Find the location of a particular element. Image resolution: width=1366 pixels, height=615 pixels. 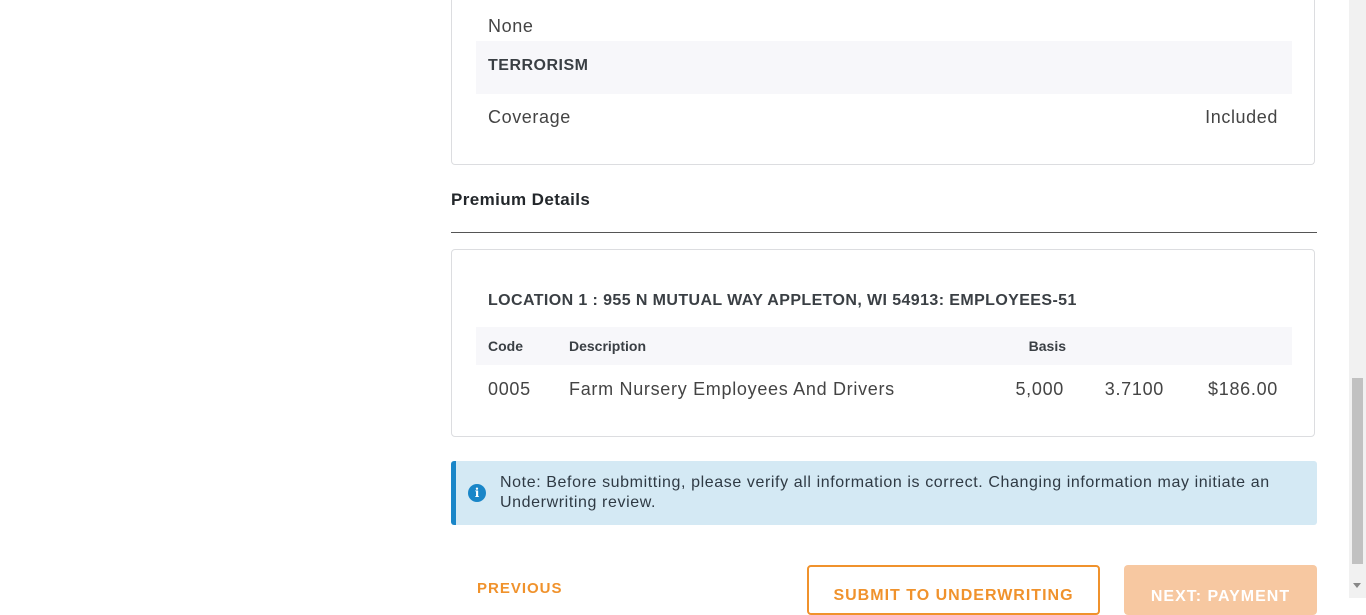

scrollbar-thumb is located at coordinates (1357, 471).